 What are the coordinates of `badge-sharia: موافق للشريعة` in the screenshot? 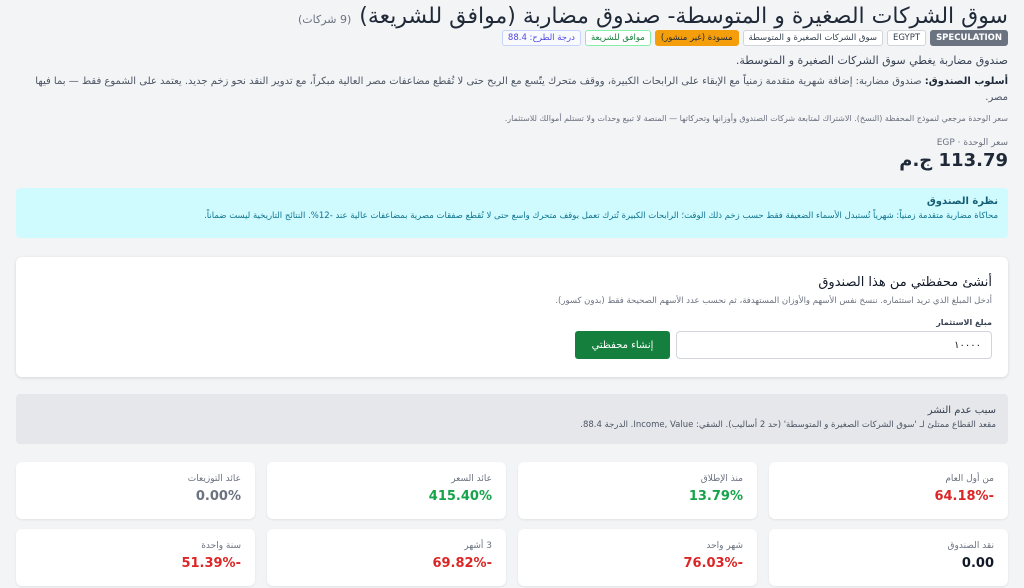 It's located at (617, 38).